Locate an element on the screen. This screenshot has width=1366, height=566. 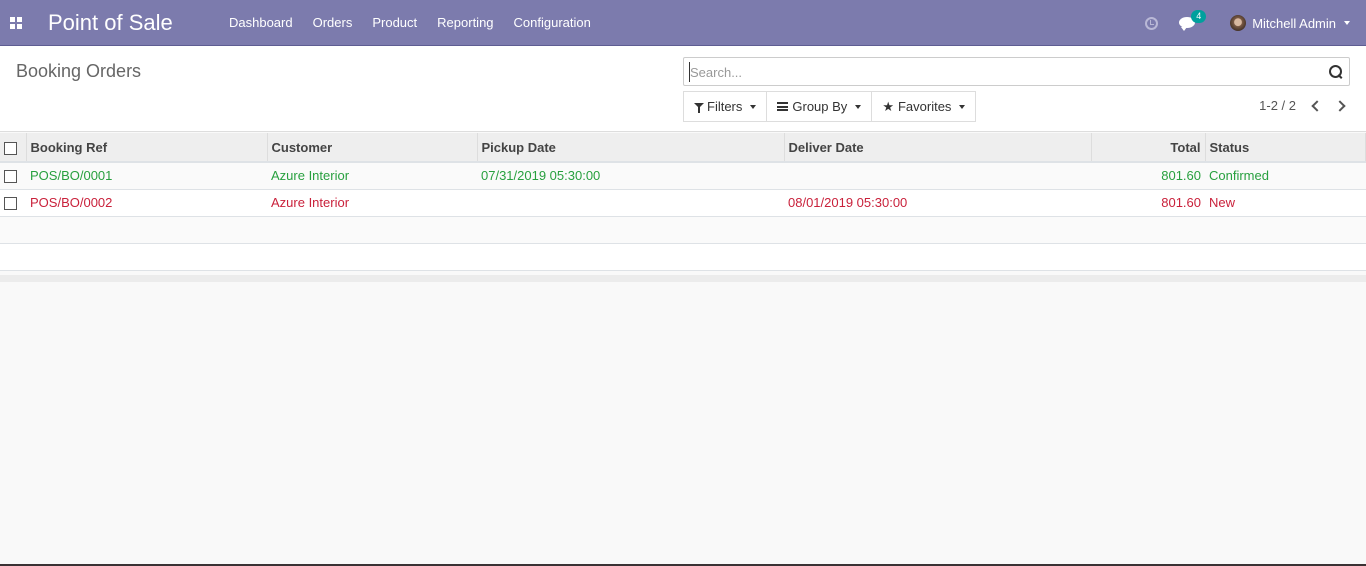
search-options: Filters Group By ★ Favorites is located at coordinates (830, 106).